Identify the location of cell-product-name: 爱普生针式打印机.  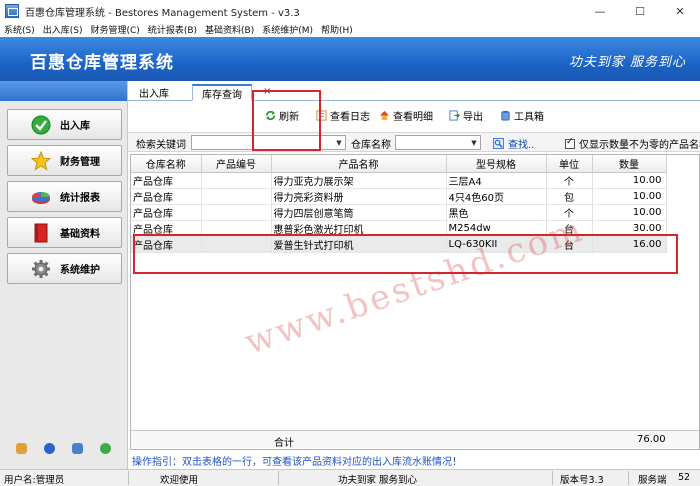
(359, 244).